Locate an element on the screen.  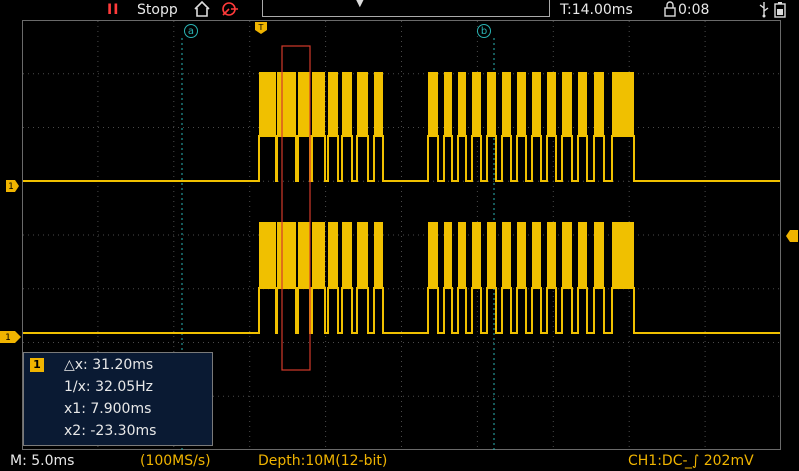
cursor-panel-channel-badge: 1 is located at coordinates (37, 365).